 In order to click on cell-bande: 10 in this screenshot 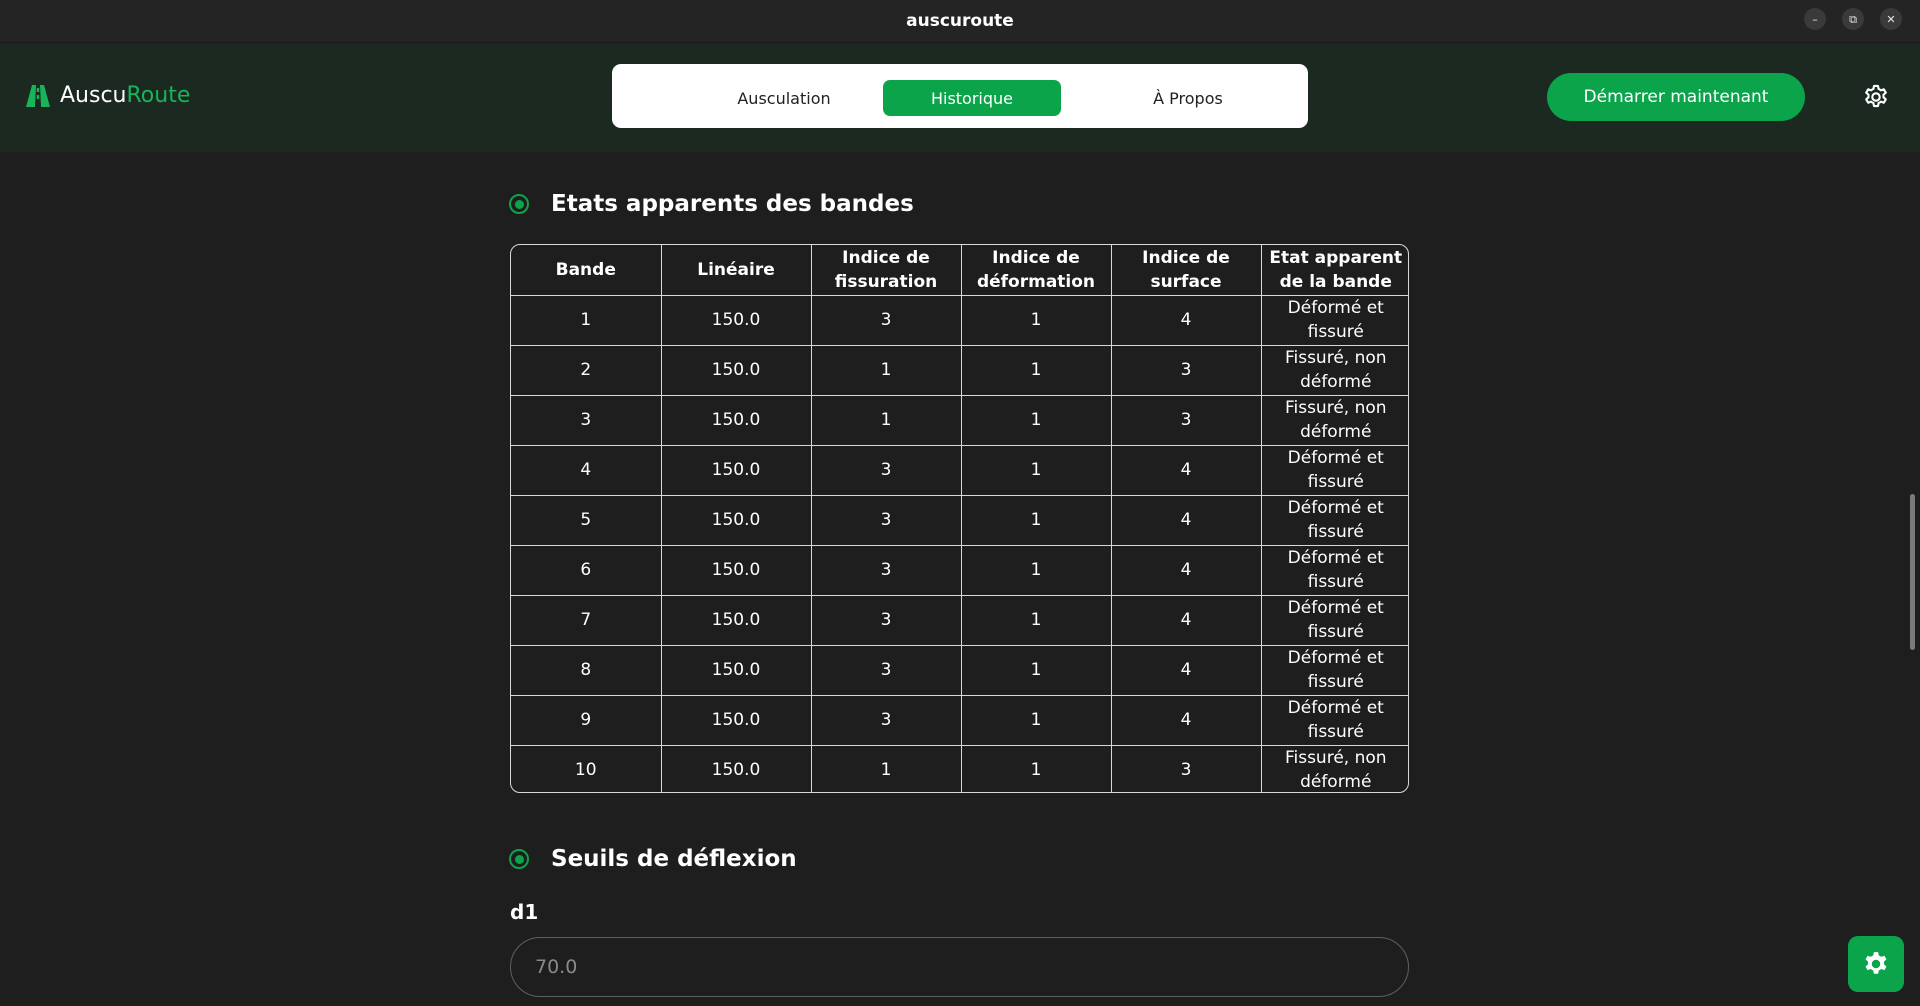, I will do `click(586, 768)`.